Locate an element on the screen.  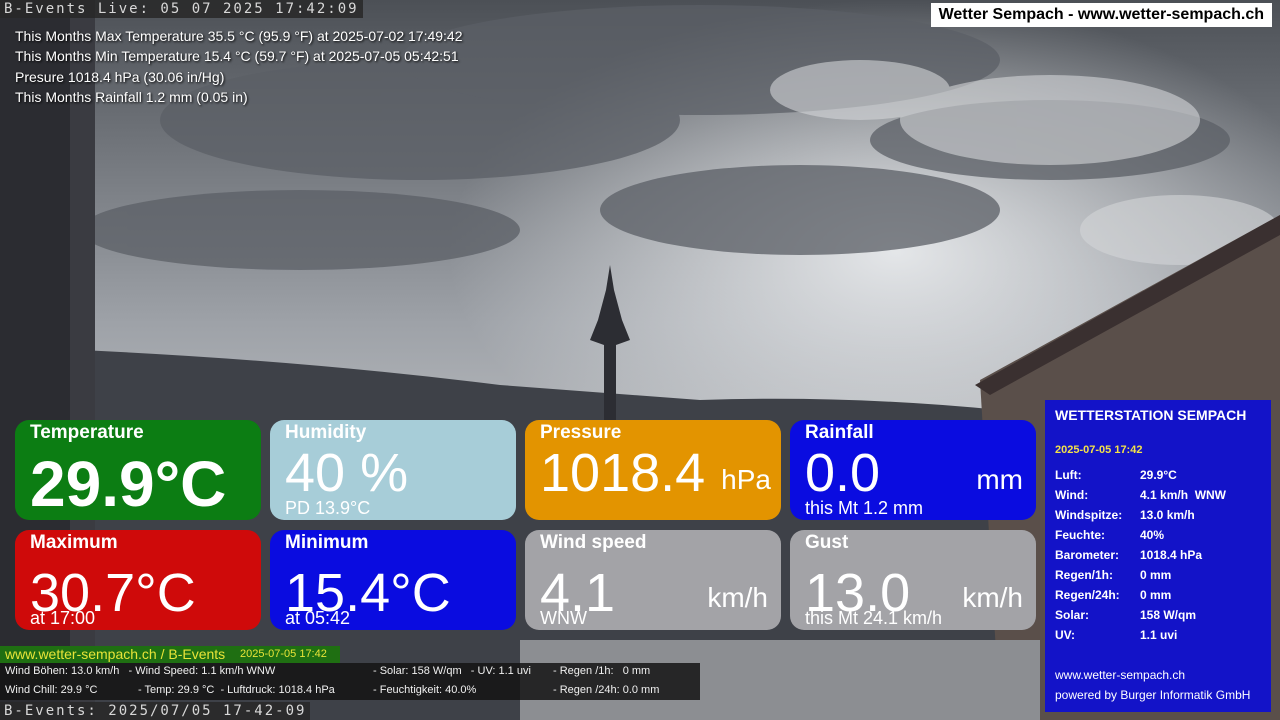
tile-title: Pressure is located at coordinates (581, 432).